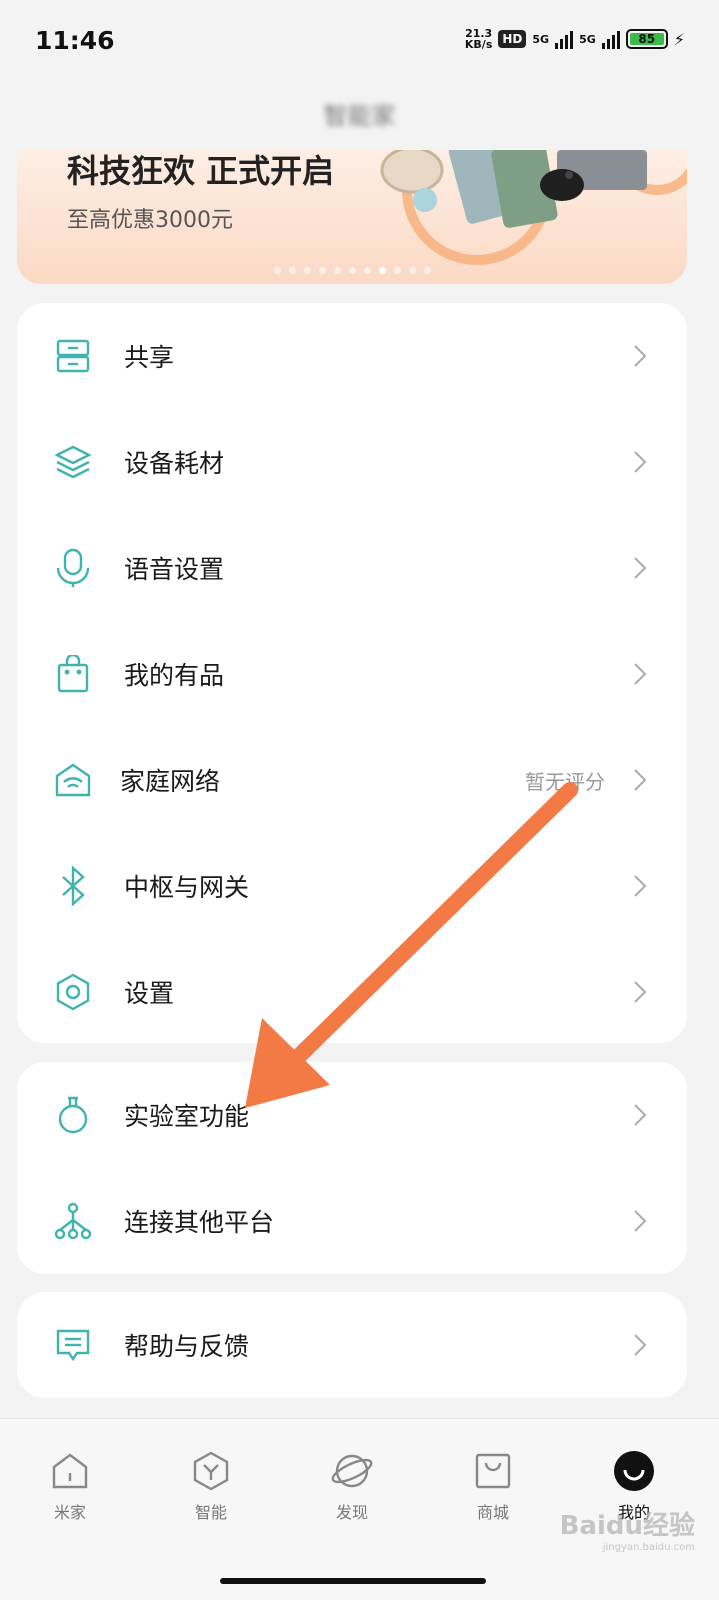 The height and width of the screenshot is (1600, 719). I want to click on menu-card-help: 帮助与反馈, so click(352, 1345).